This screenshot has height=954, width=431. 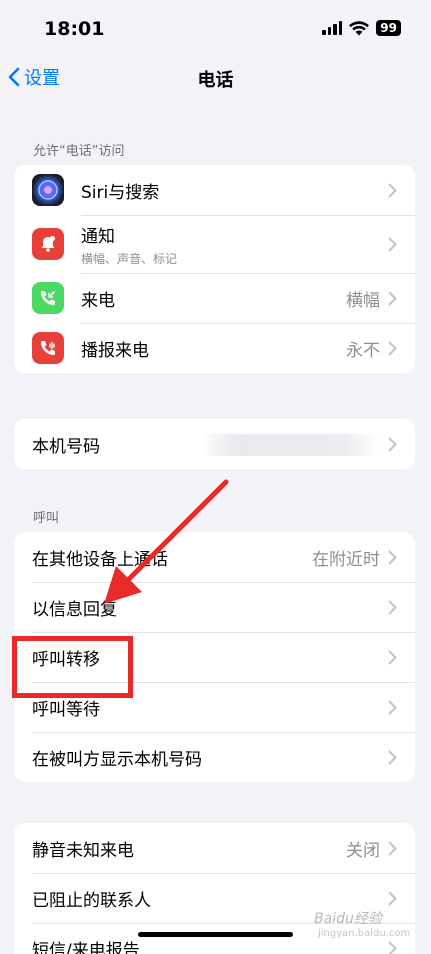 I want to click on home-indicator, so click(x=215, y=934).